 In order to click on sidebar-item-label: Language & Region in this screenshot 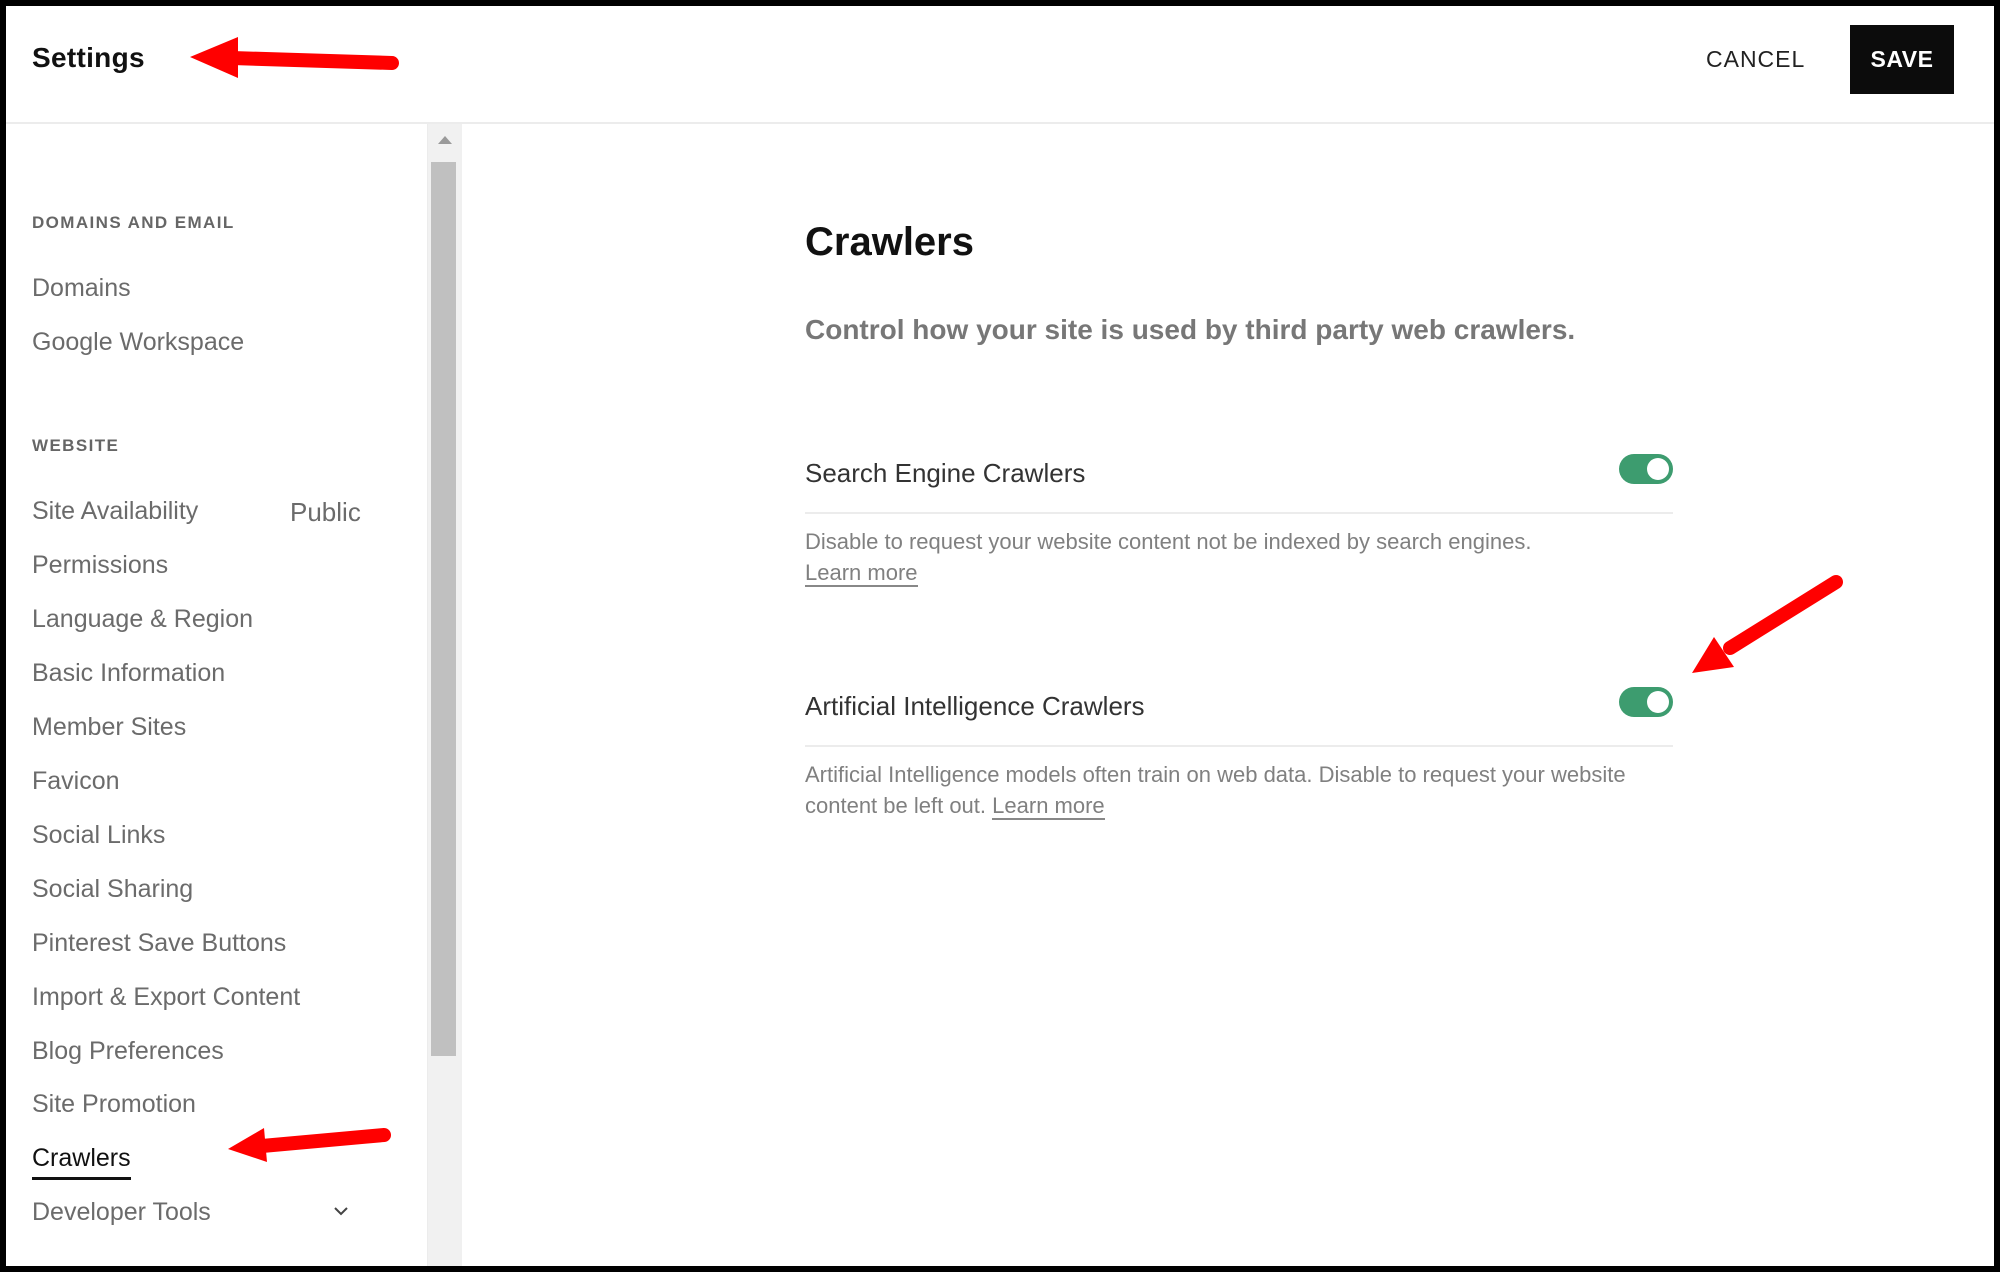, I will do `click(143, 619)`.